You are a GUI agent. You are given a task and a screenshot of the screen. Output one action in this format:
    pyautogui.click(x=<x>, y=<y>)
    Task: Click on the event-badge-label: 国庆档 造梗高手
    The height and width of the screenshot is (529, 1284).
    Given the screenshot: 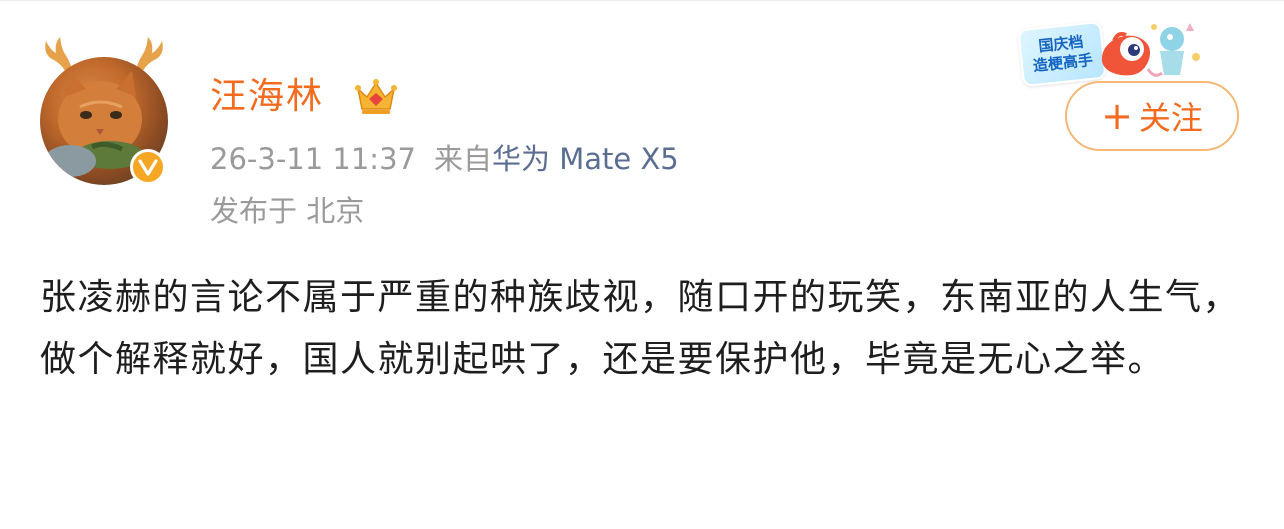 What is the action you would take?
    pyautogui.click(x=1062, y=54)
    